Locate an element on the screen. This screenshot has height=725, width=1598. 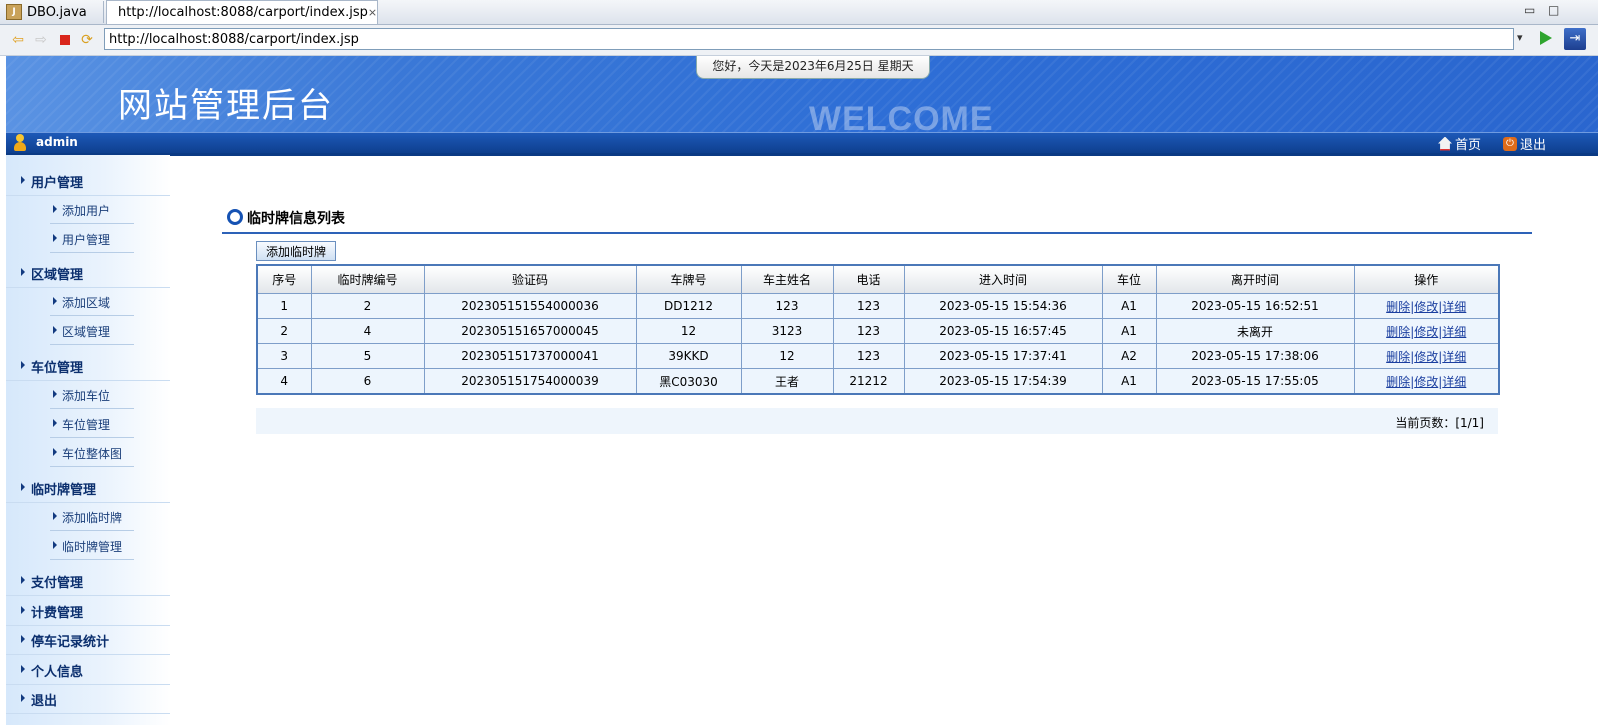
sidebar-item-label: 添加区域 is located at coordinates (86, 303).